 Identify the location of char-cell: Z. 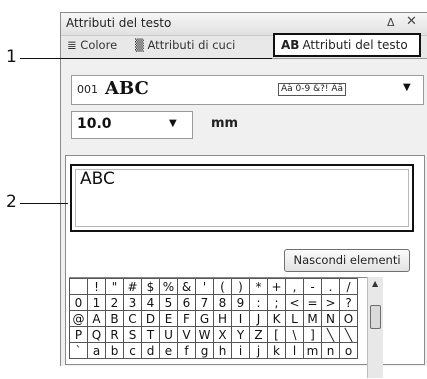
(258, 334).